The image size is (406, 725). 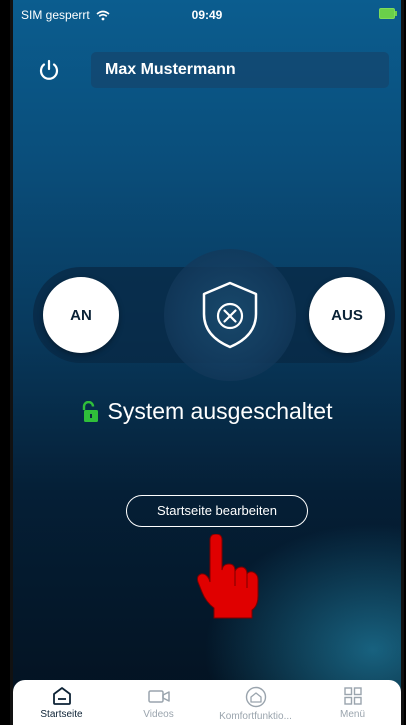 I want to click on tab-menu: Menü, so click(x=352, y=702).